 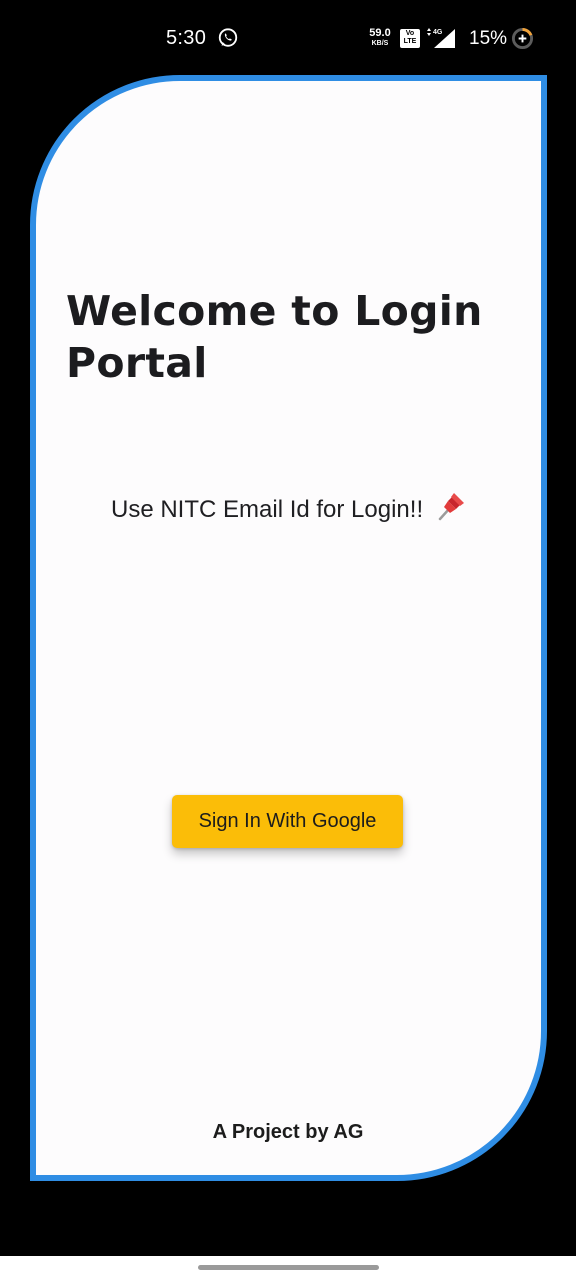 What do you see at coordinates (522, 38) in the screenshot?
I see `battery-saver-icon` at bounding box center [522, 38].